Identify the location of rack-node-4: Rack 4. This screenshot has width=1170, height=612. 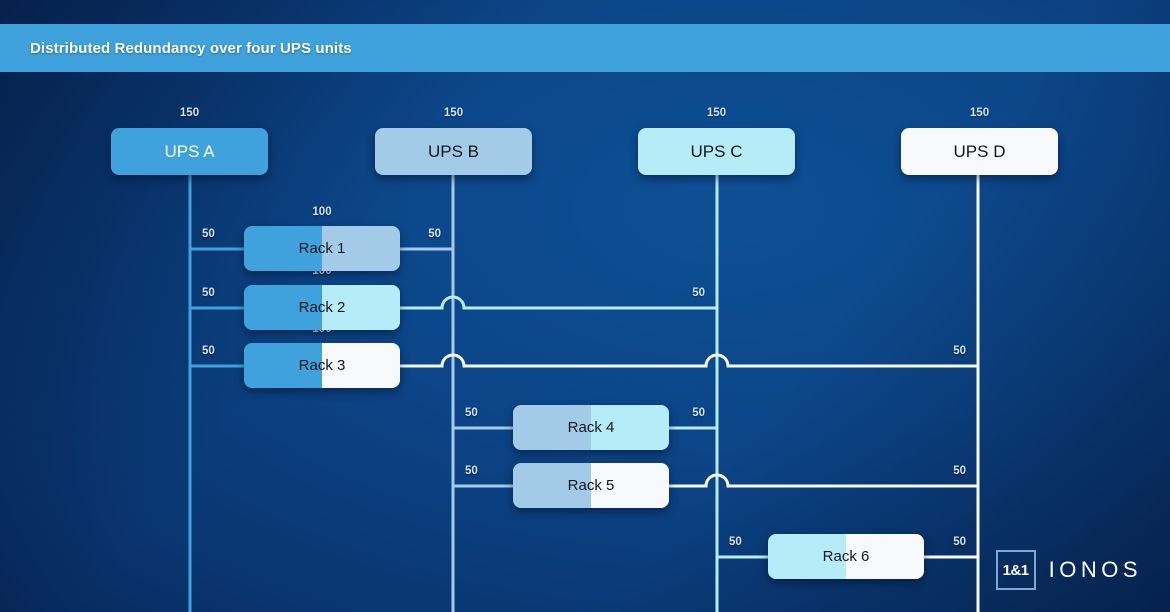
(591, 427).